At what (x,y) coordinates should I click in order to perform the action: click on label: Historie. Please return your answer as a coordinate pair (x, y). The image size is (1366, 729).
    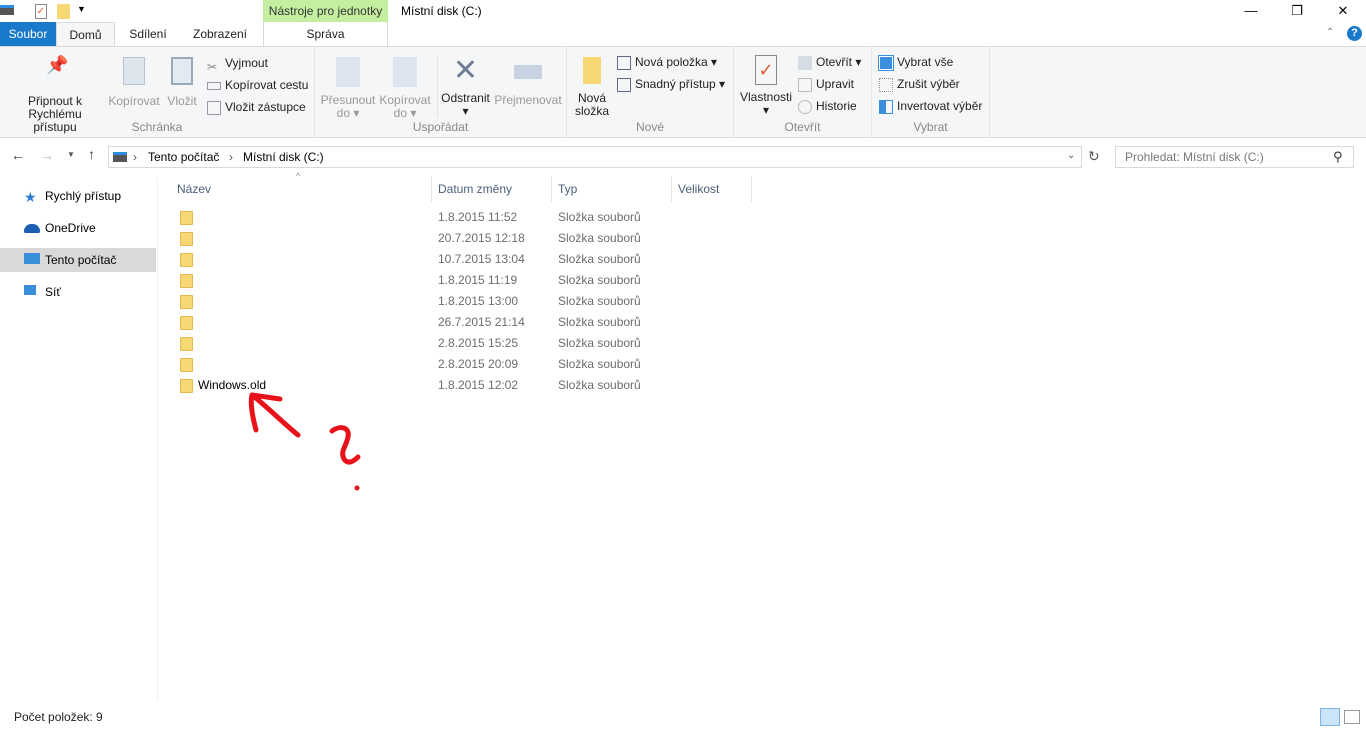
    Looking at the image, I should click on (836, 106).